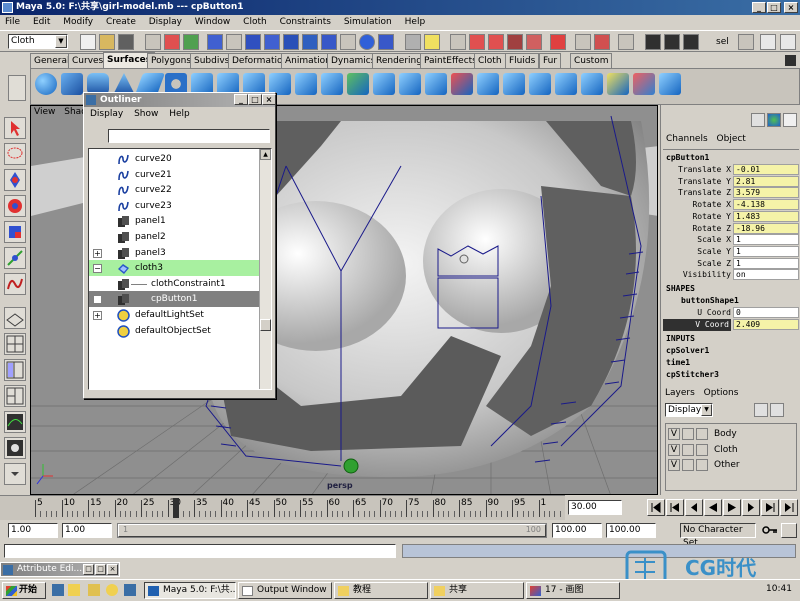 This screenshot has height=601, width=800. What do you see at coordinates (153, 42) in the screenshot?
I see `select-hierarchy-icon` at bounding box center [153, 42].